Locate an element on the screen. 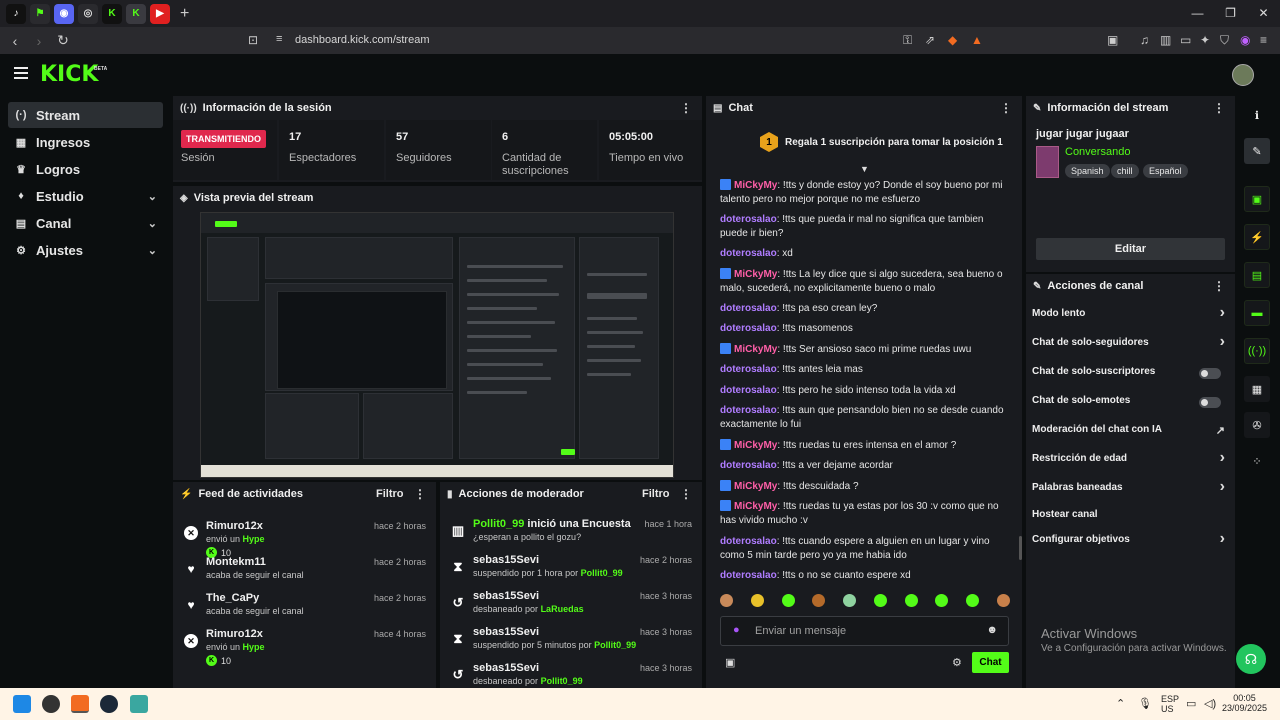  app-icon is located at coordinates (51, 704).